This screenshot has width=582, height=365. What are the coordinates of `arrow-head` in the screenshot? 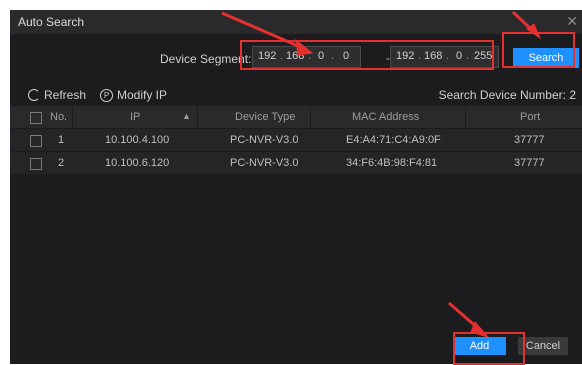 It's located at (304, 47).